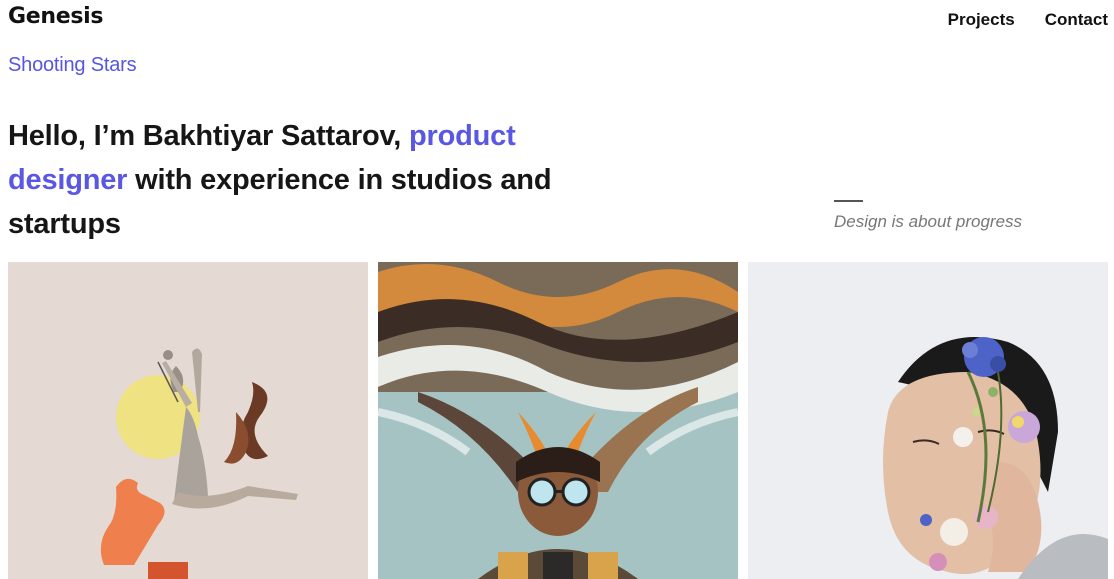 The width and height of the screenshot is (1114, 579). I want to click on hero-text-start: Hello, I’m Bakhtiyar Sattarov,, so click(209, 136).